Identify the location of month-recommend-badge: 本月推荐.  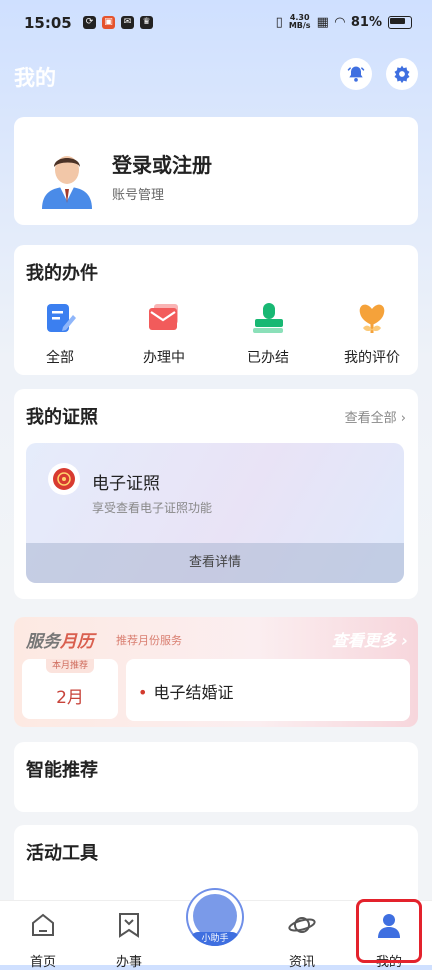
(70, 666).